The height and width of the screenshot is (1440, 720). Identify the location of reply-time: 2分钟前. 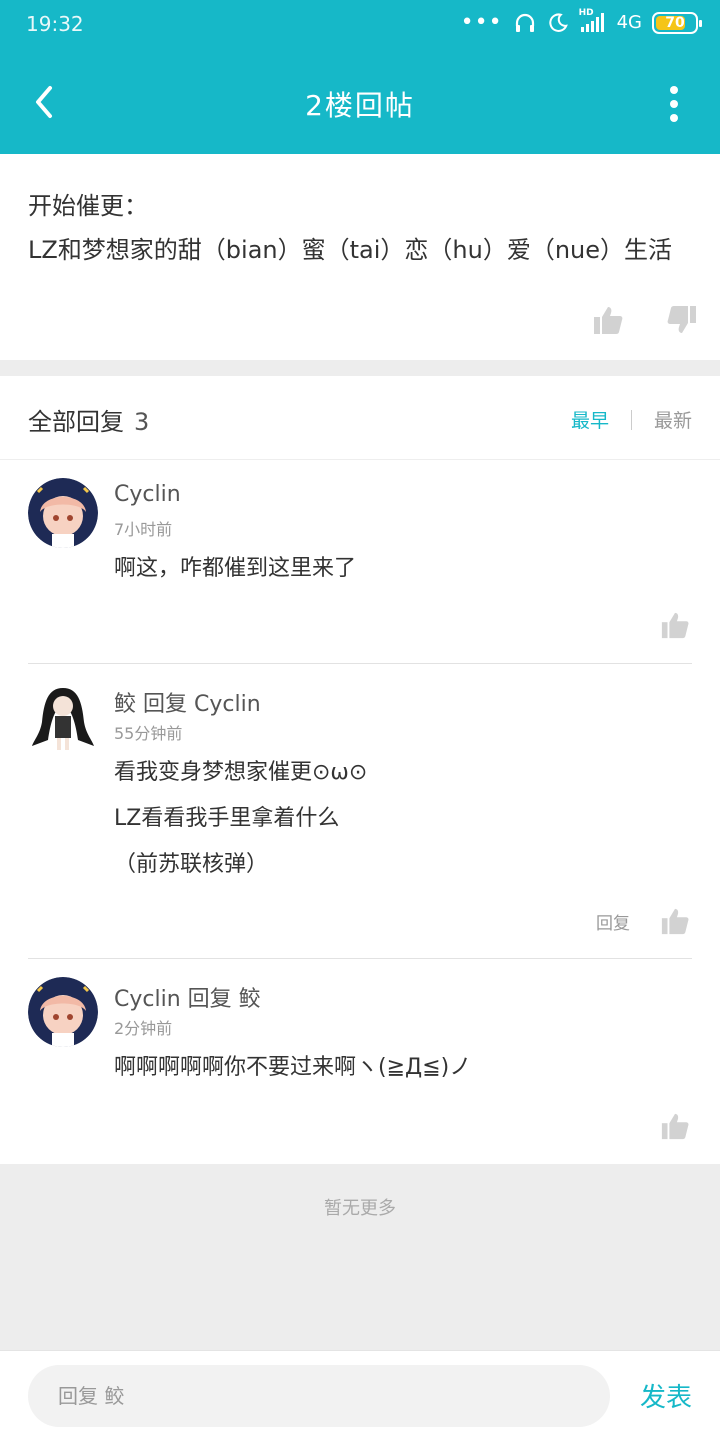
(143, 1028).